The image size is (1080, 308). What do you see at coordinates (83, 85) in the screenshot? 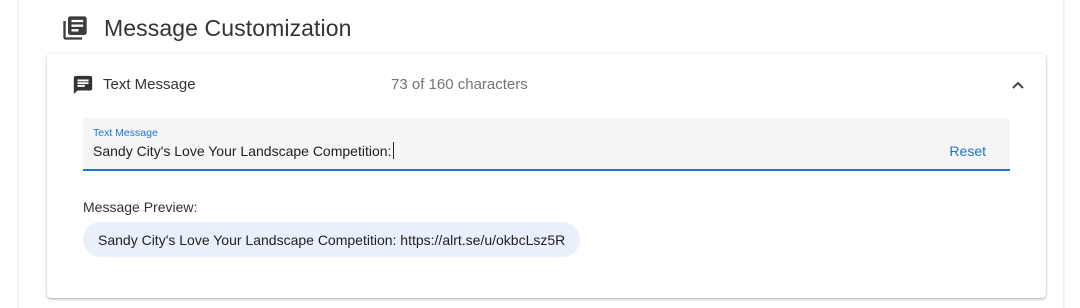
I see `chat-message-icon` at bounding box center [83, 85].